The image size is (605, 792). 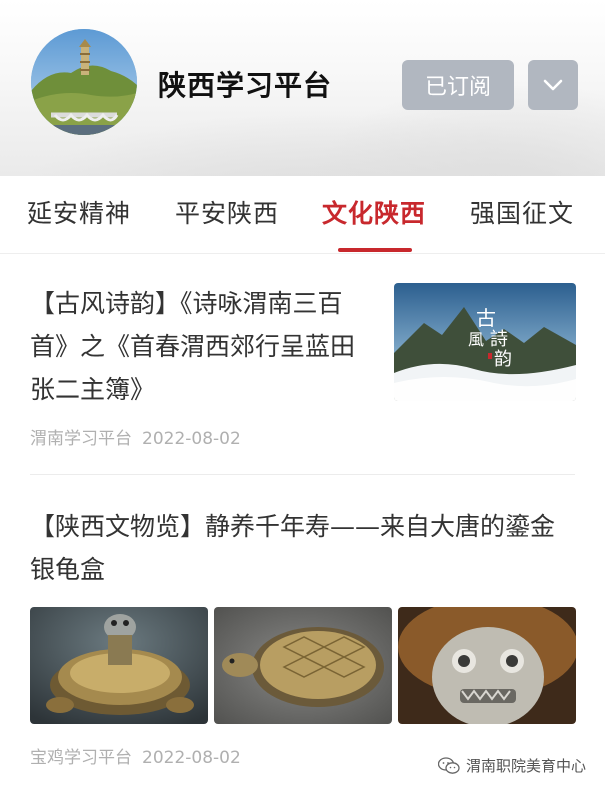 What do you see at coordinates (81, 758) in the screenshot?
I see `article-source: 宝鸡学习平台` at bounding box center [81, 758].